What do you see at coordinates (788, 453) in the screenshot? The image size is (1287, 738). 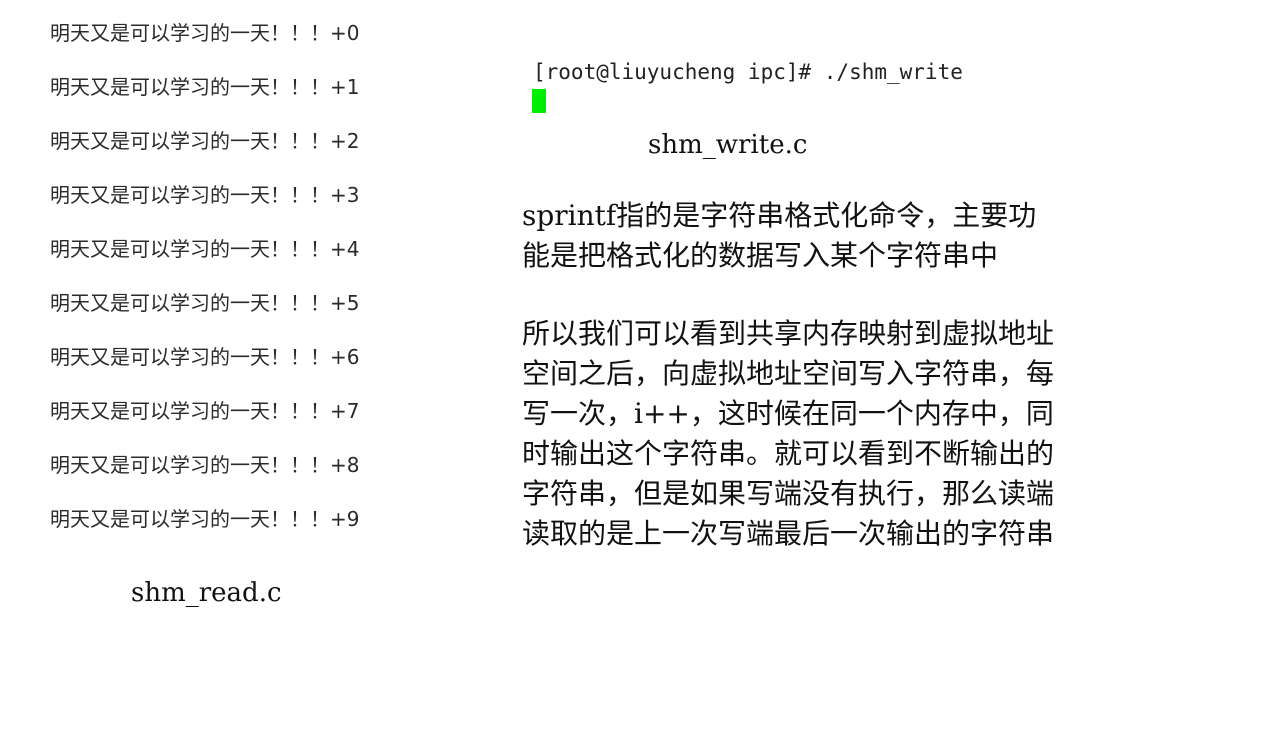 I see `explanation-line: 时输出这个字符串。就可以看到不断输出的` at bounding box center [788, 453].